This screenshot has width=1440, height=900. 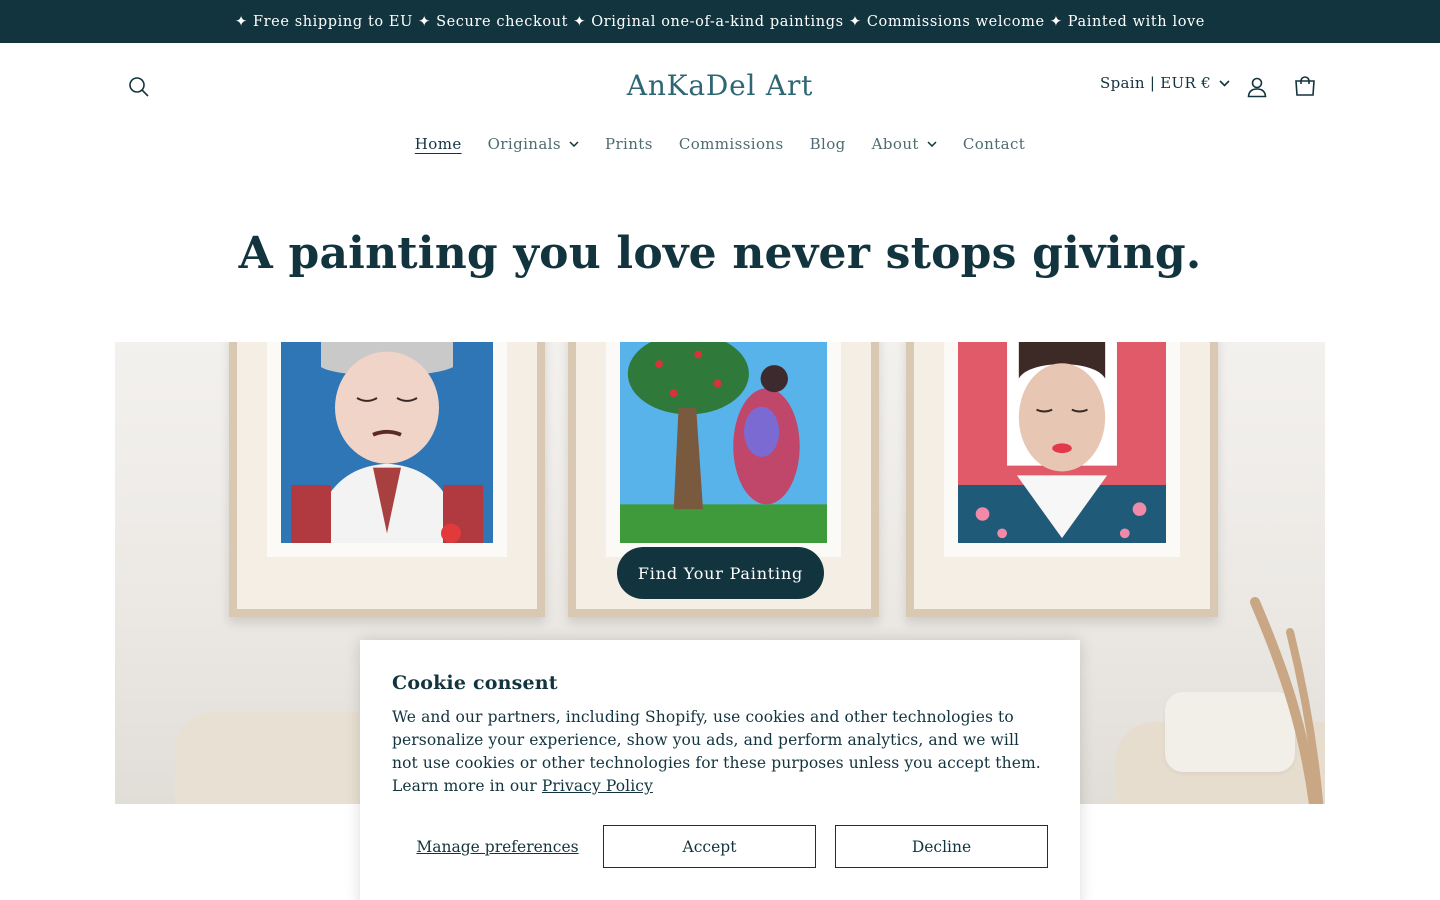 I want to click on locale-label: Spain | EUR €, so click(x=1155, y=83).